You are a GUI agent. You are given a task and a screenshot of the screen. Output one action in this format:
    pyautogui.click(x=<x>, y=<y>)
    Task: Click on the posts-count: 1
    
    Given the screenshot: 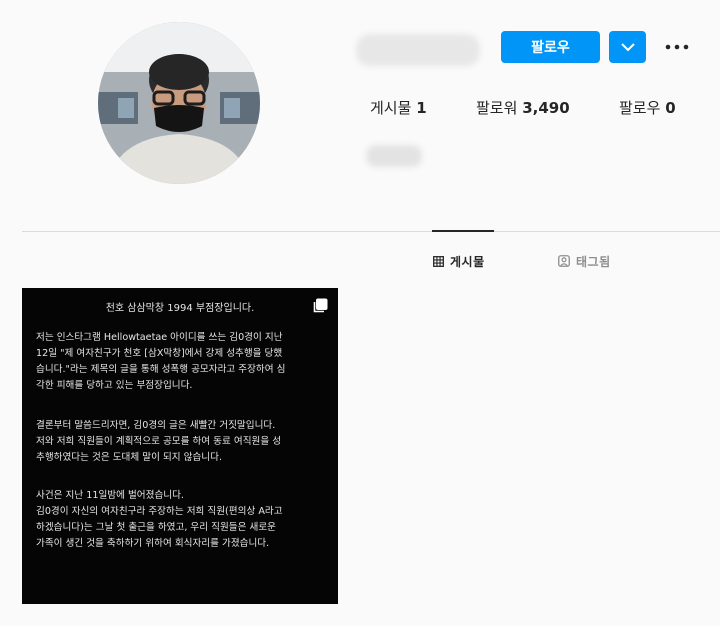 What is the action you would take?
    pyautogui.click(x=421, y=108)
    